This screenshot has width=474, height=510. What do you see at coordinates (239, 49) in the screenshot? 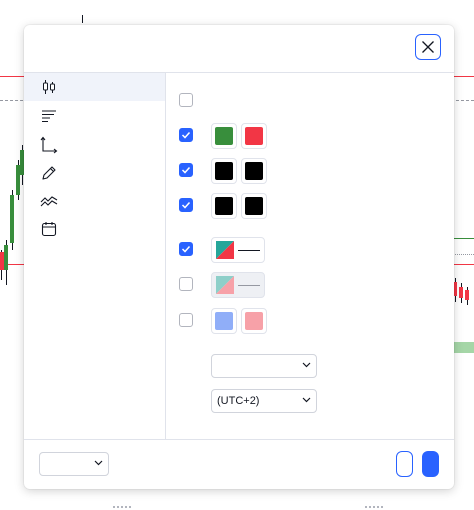
I see `dialog-header` at bounding box center [239, 49].